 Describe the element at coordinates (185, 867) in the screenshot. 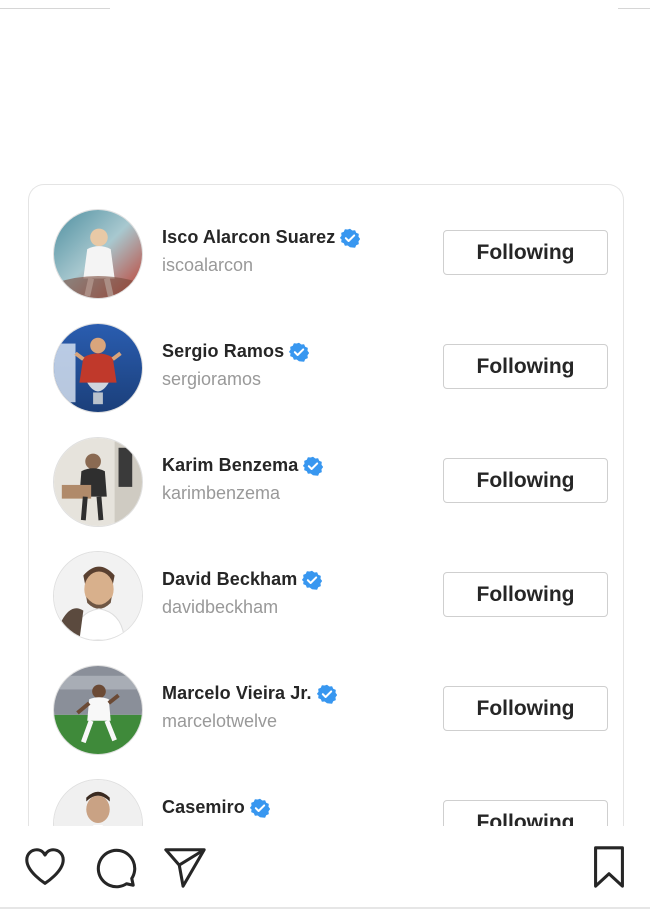

I see `share-icon` at that location.